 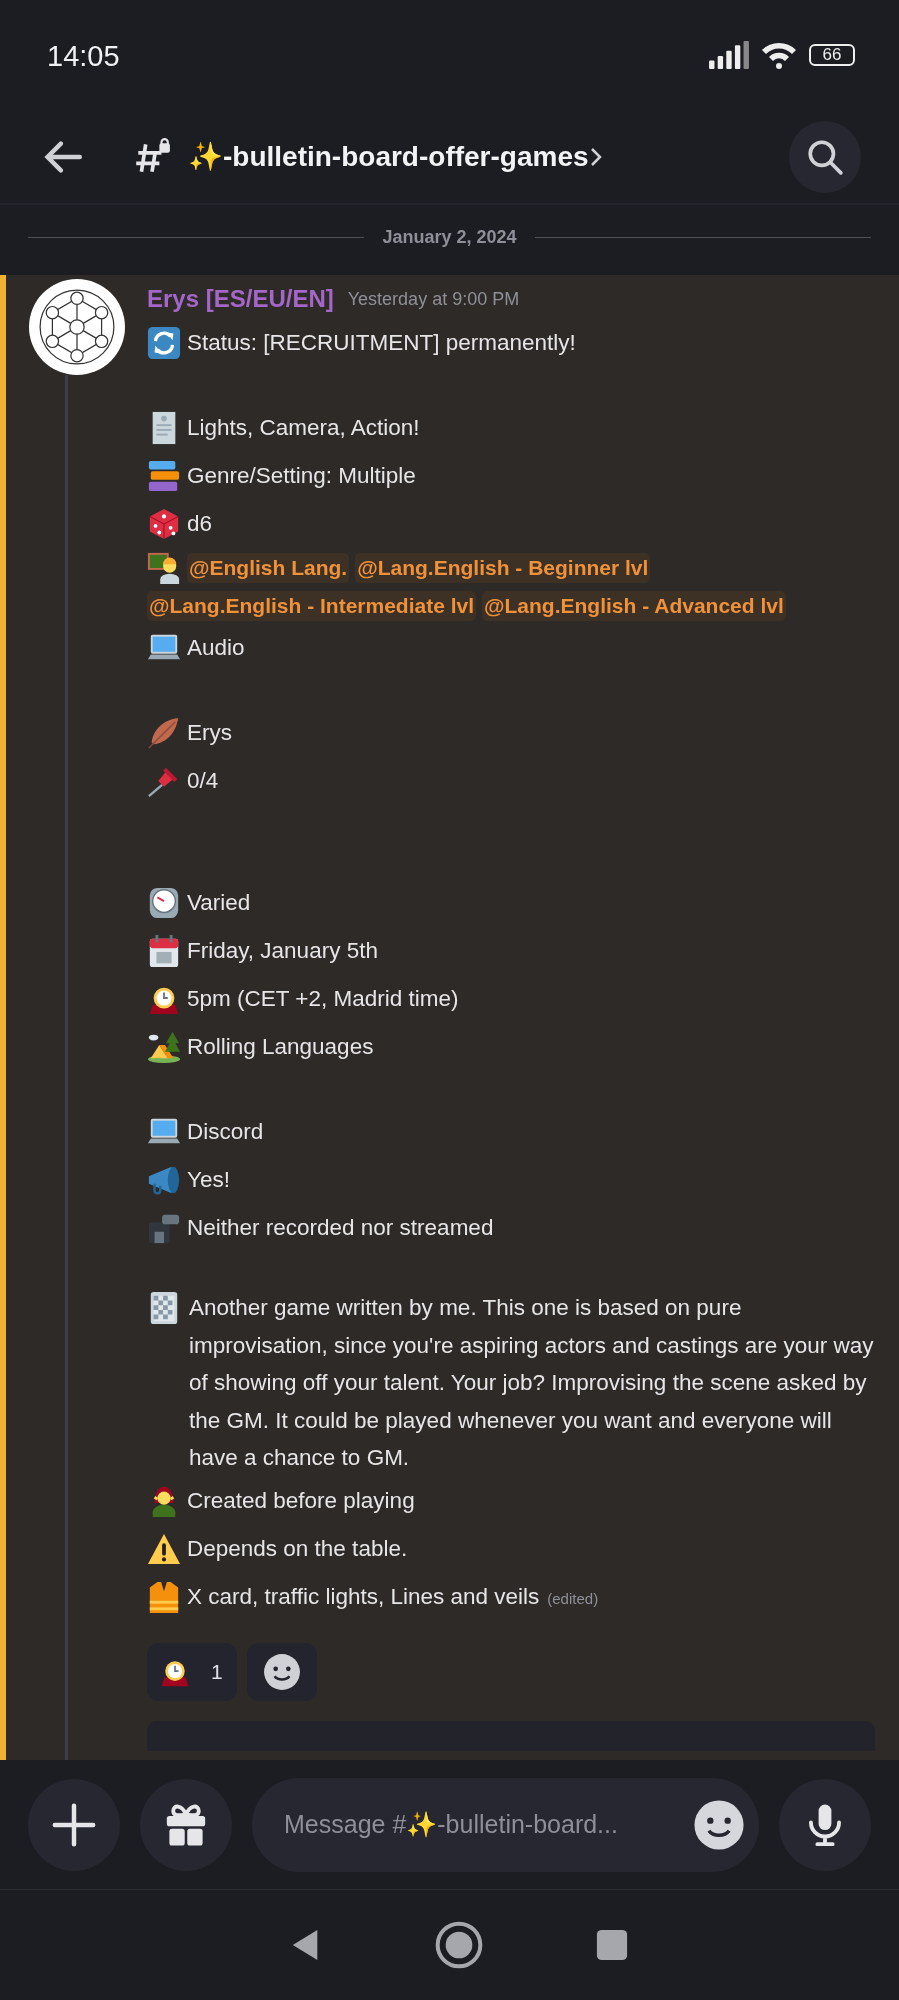 What do you see at coordinates (219, 903) in the screenshot?
I see `message-text: Varied` at bounding box center [219, 903].